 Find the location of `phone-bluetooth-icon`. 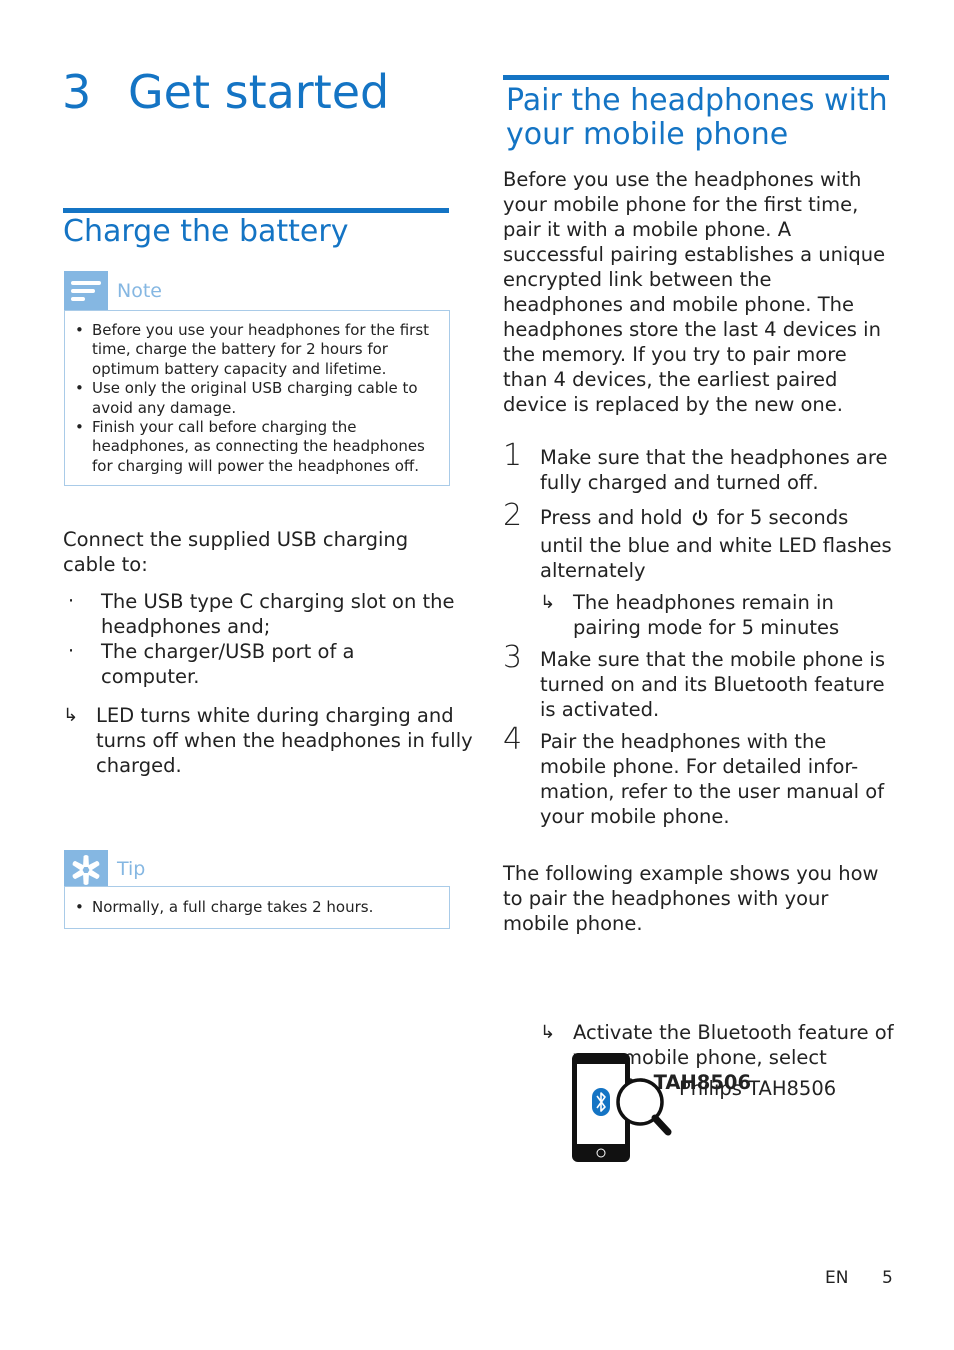

phone-bluetooth-icon is located at coordinates (622, 1107).